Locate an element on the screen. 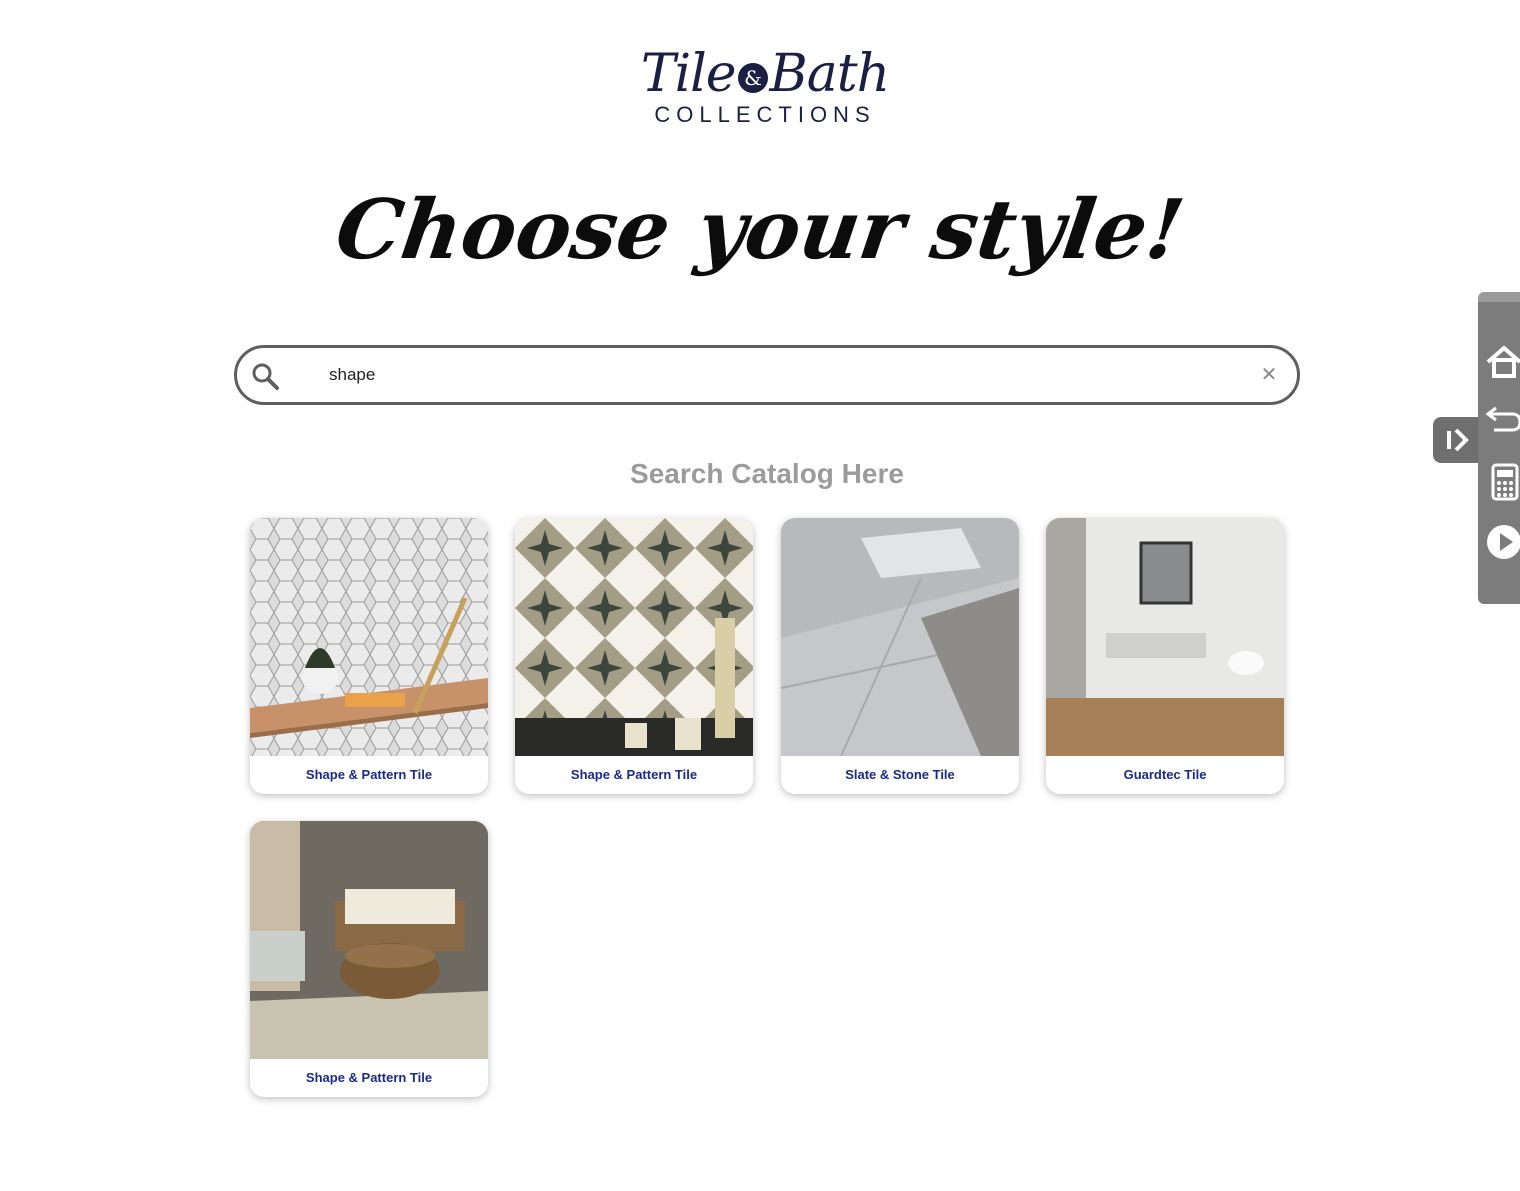 This screenshot has width=1520, height=1191. page-headline: Choose your style! is located at coordinates (760, 230).